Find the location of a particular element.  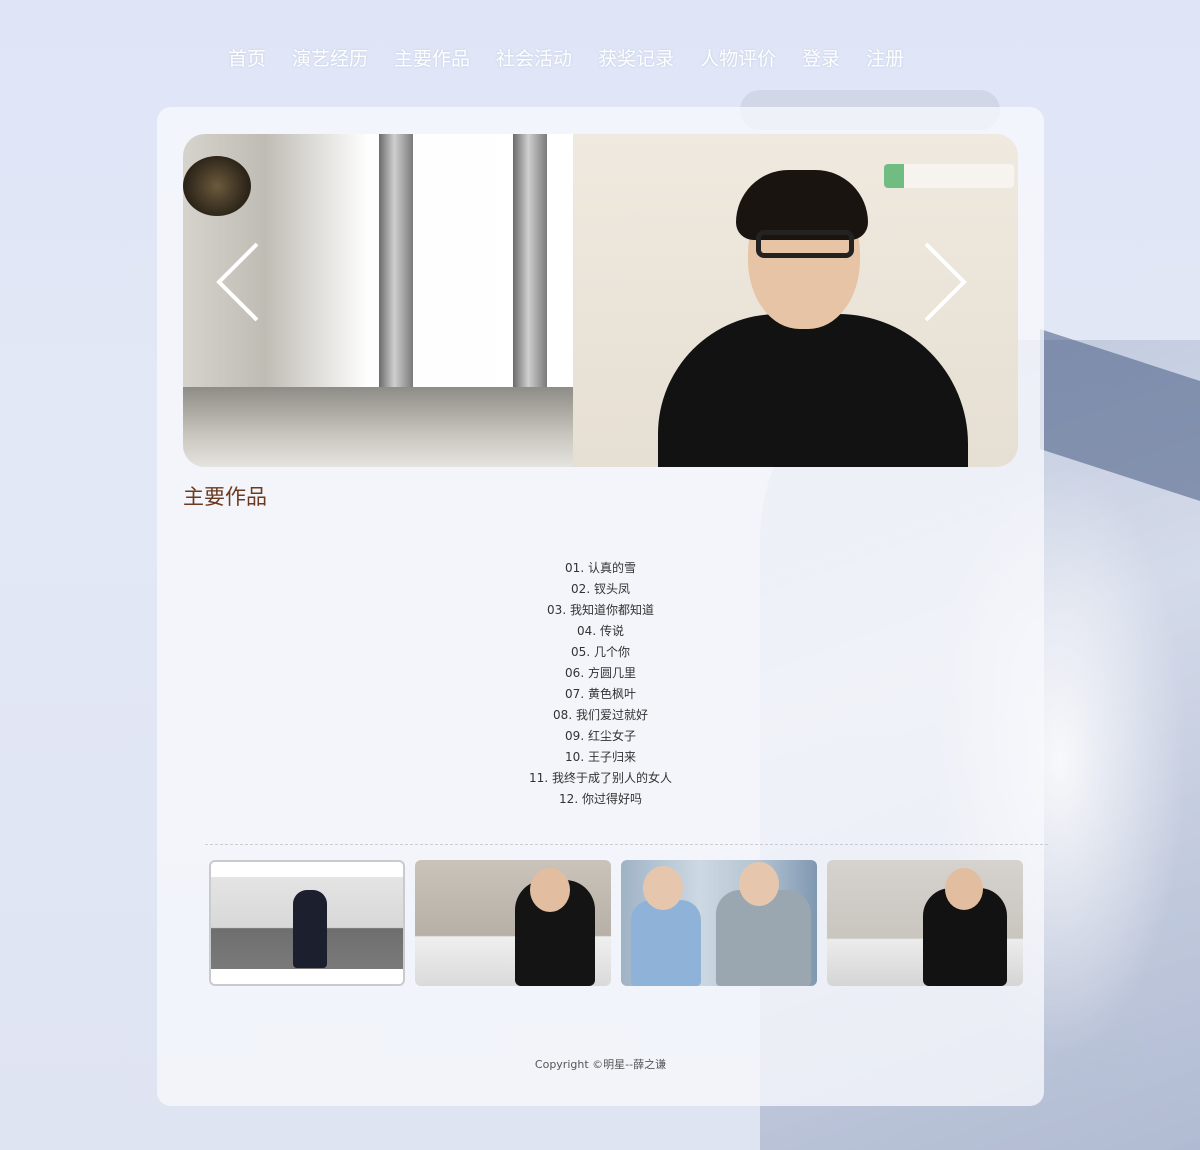

chevron-left-icon is located at coordinates (238, 282).